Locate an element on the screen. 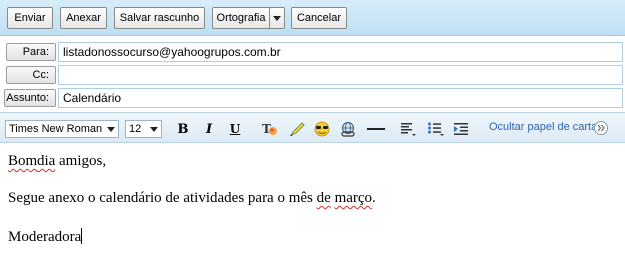 This screenshot has height=270, width=625. to-field: listadonossocurso@yahoogrupos.com.br is located at coordinates (340, 52).